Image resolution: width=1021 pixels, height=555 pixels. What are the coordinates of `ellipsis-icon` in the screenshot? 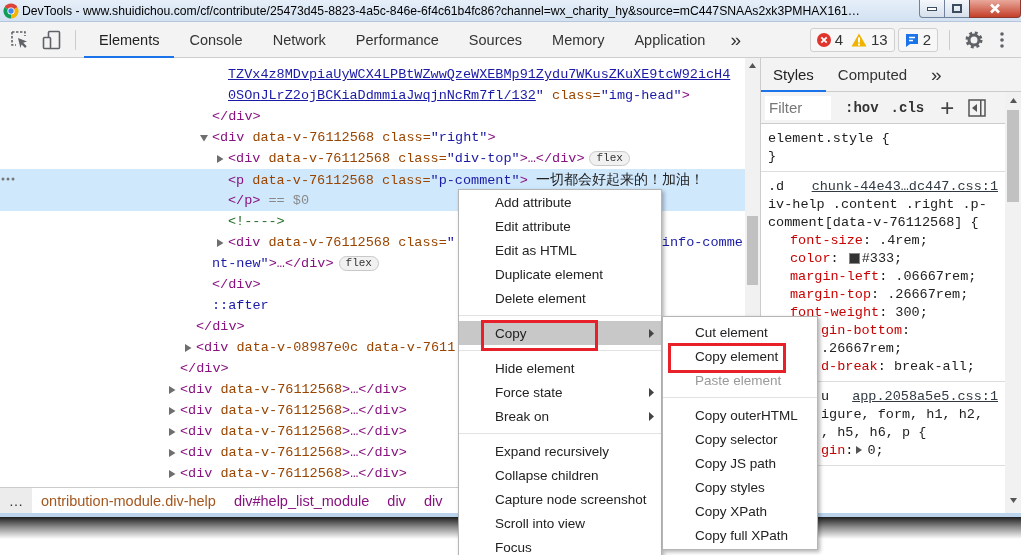 It's located at (8, 179).